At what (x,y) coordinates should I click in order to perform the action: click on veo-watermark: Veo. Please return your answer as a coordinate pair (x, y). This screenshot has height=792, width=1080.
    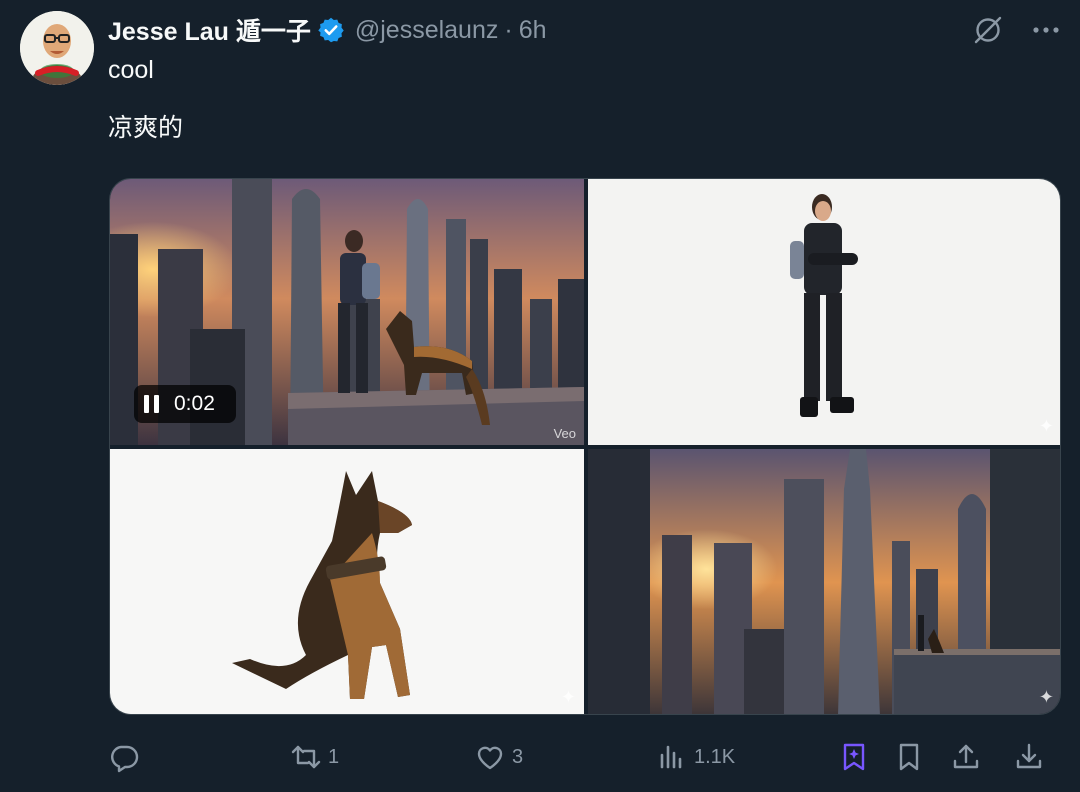
    Looking at the image, I should click on (564, 433).